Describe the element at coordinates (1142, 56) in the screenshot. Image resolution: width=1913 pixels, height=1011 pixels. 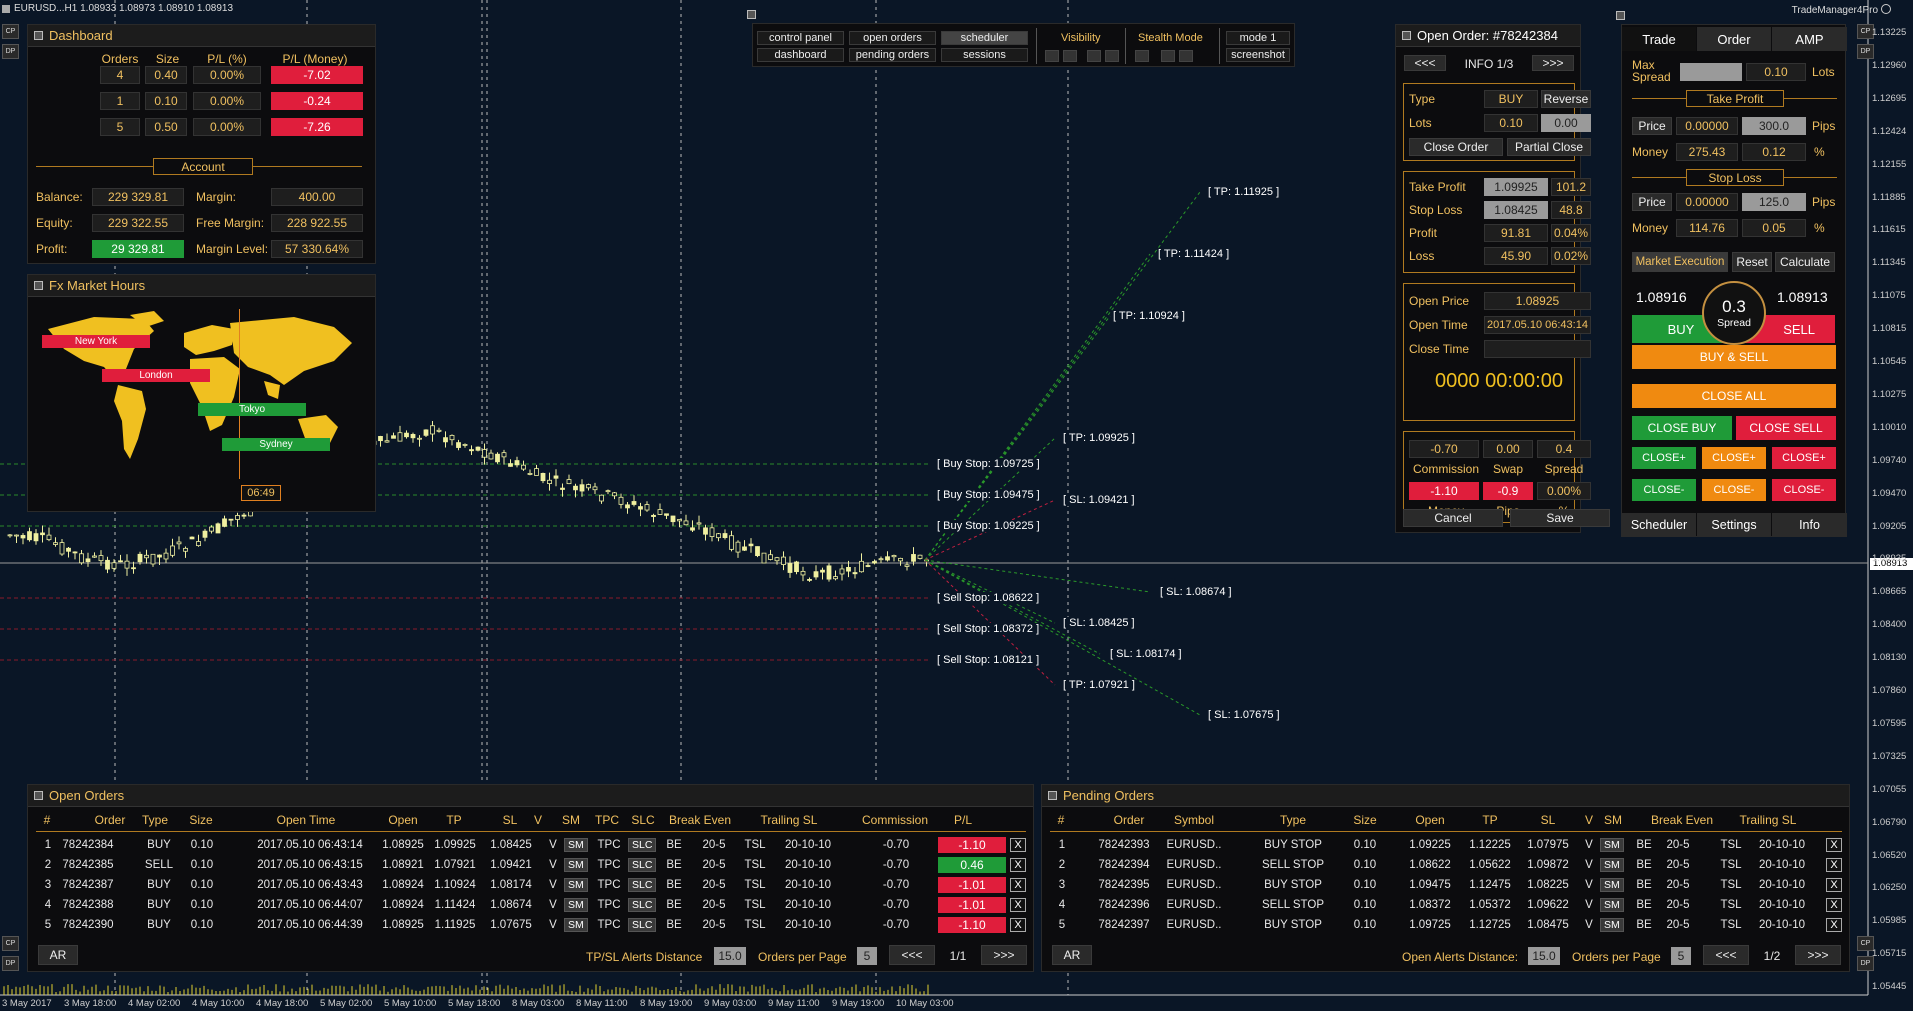
I see `stealth-toggle` at that location.